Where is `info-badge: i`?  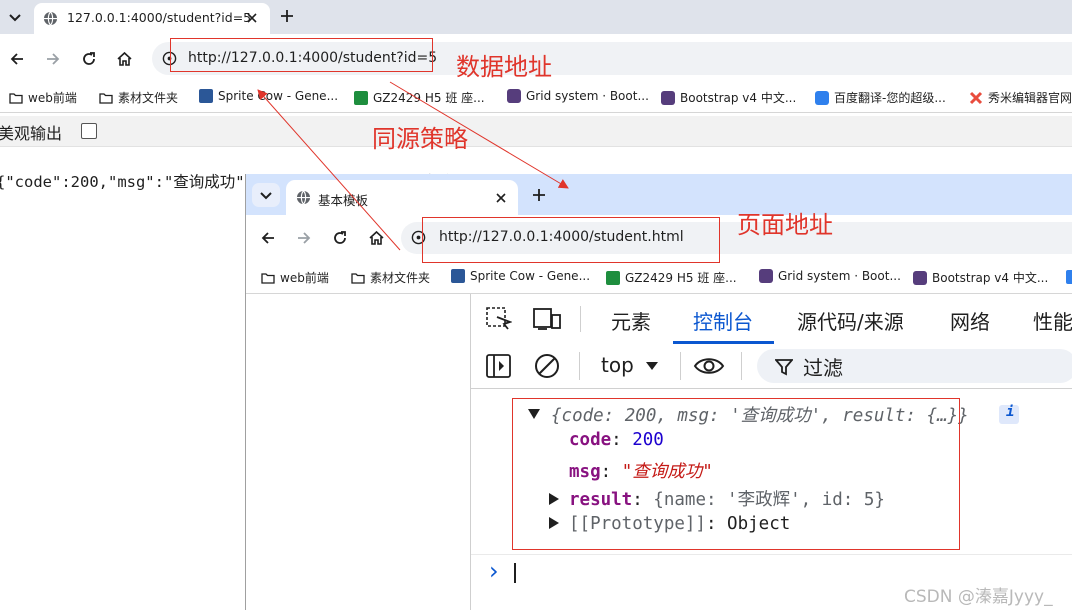 info-badge: i is located at coordinates (1009, 414).